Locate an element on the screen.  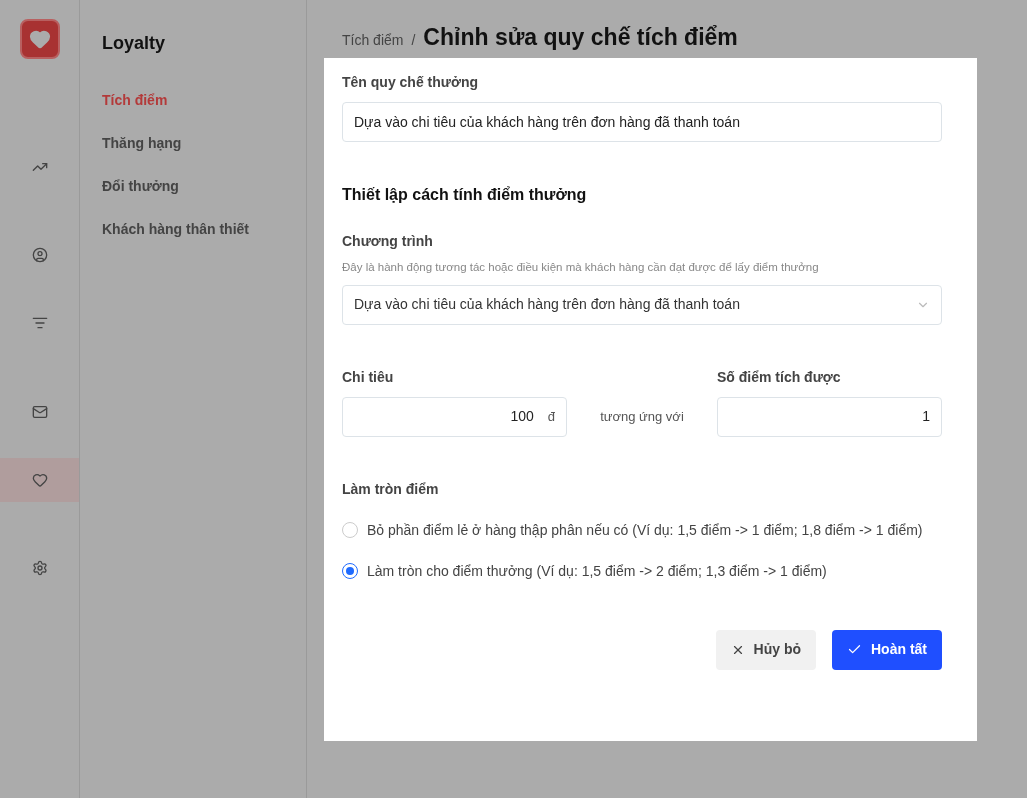
amount-field: 100 đ is located at coordinates (454, 416).